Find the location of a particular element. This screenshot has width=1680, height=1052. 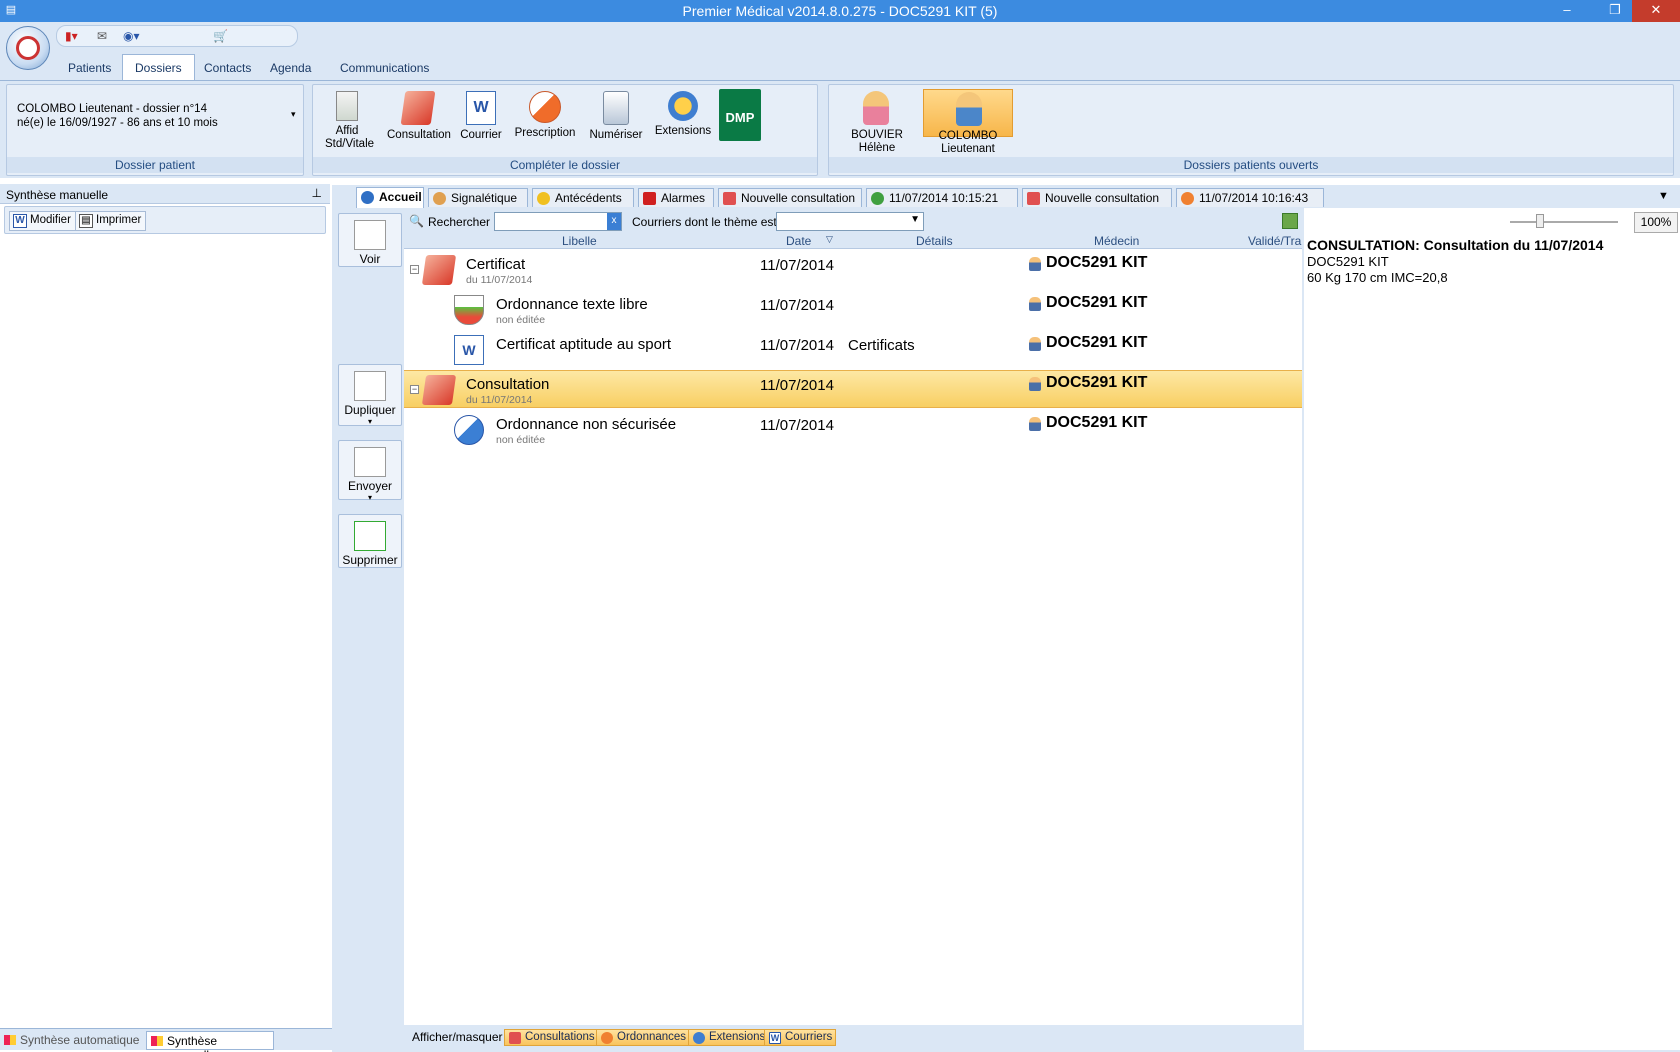

folder-icon is located at coordinates (439, 390).